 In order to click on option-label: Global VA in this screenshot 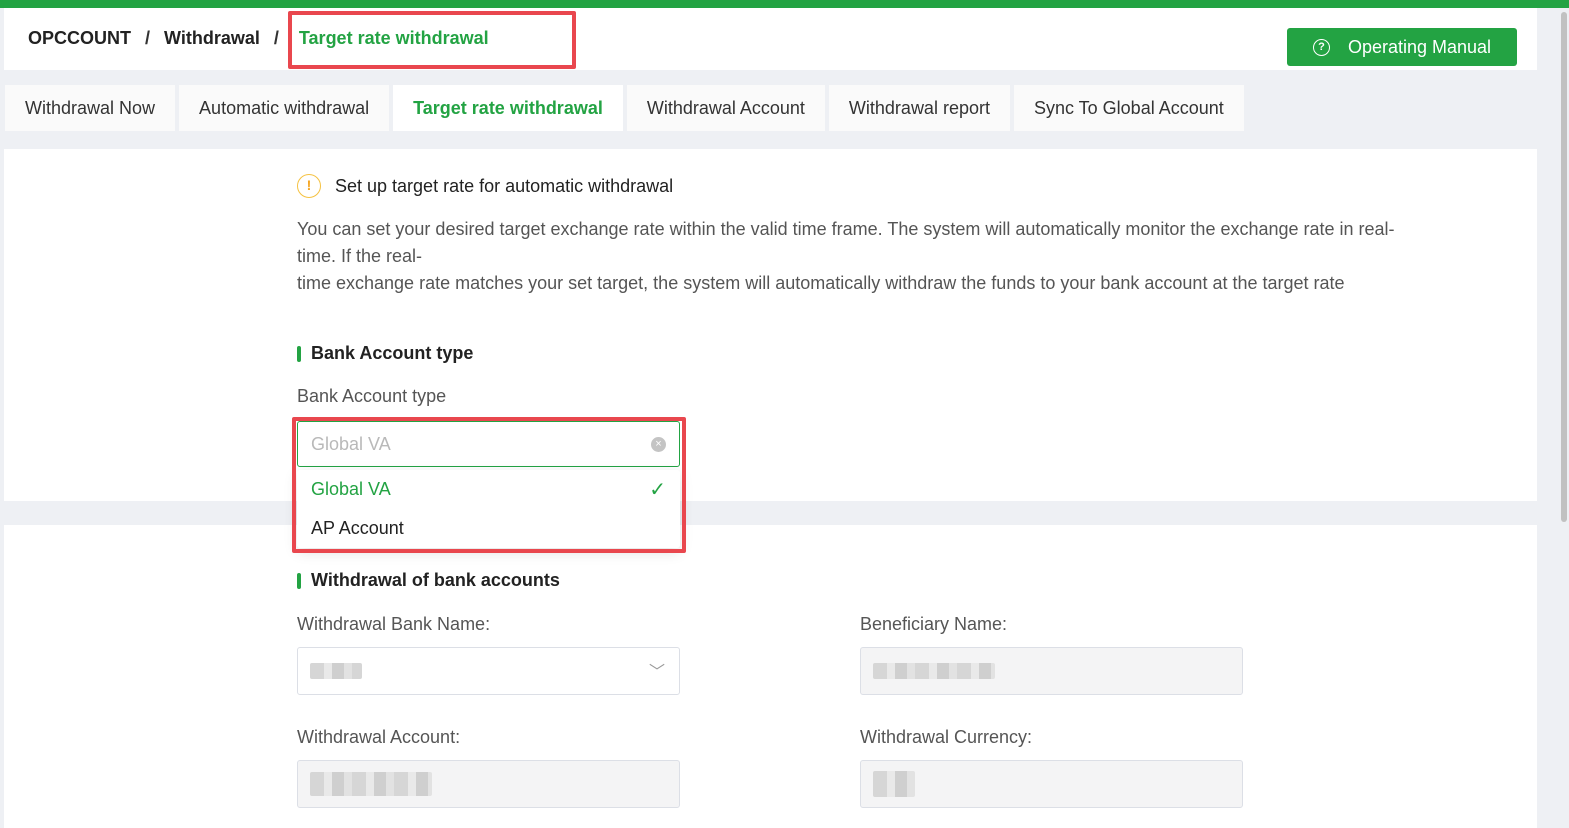, I will do `click(351, 489)`.